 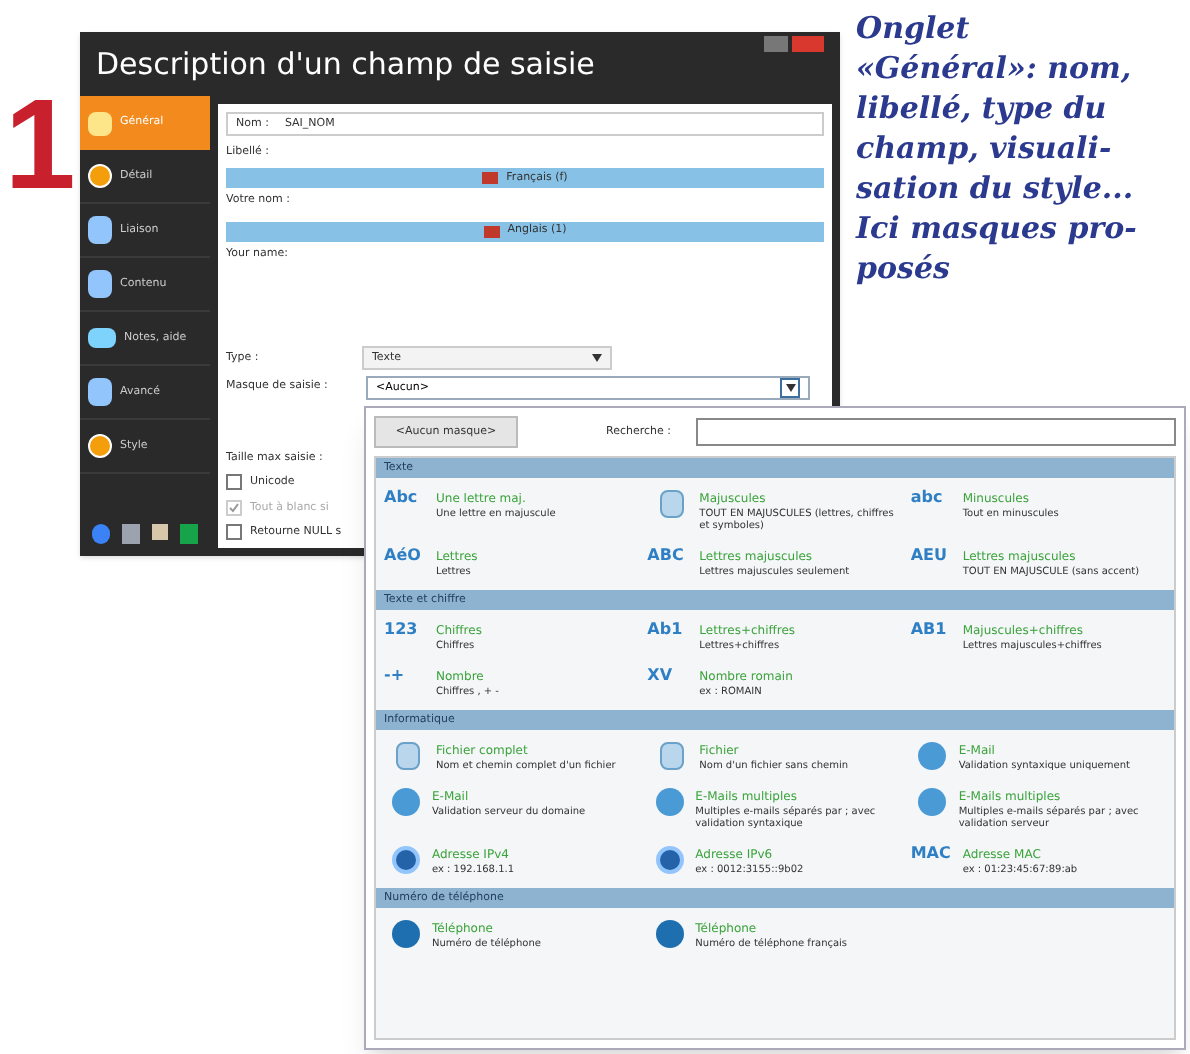 What do you see at coordinates (408, 676) in the screenshot?
I see `letters-icon: -+` at bounding box center [408, 676].